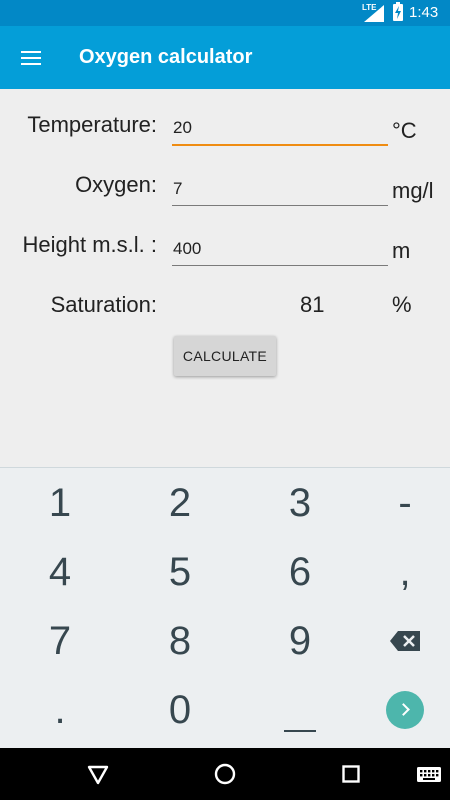 This screenshot has width=450, height=800. I want to click on network-type: LTE, so click(369, 7).